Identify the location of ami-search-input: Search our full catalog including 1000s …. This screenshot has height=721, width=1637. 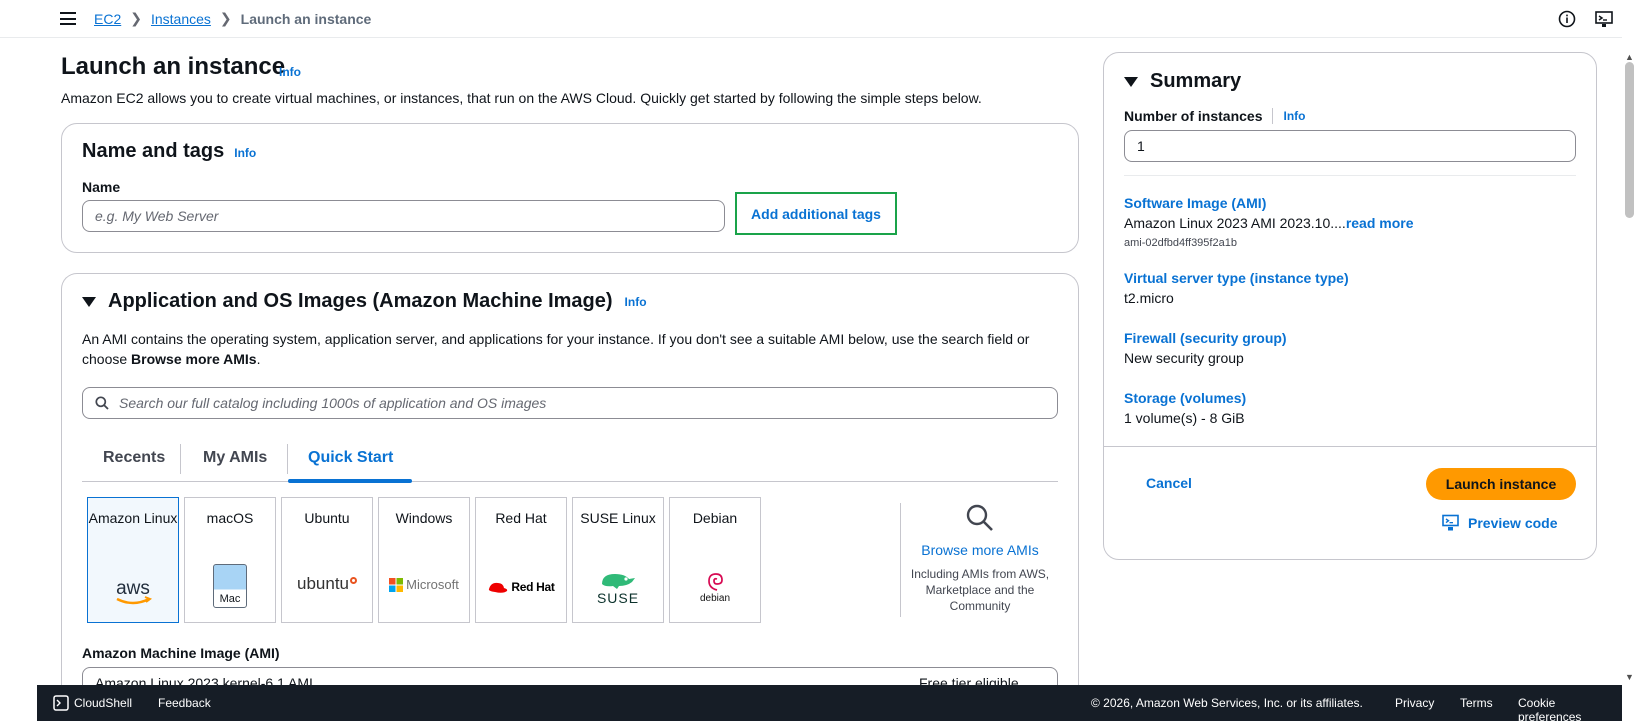
(570, 403).